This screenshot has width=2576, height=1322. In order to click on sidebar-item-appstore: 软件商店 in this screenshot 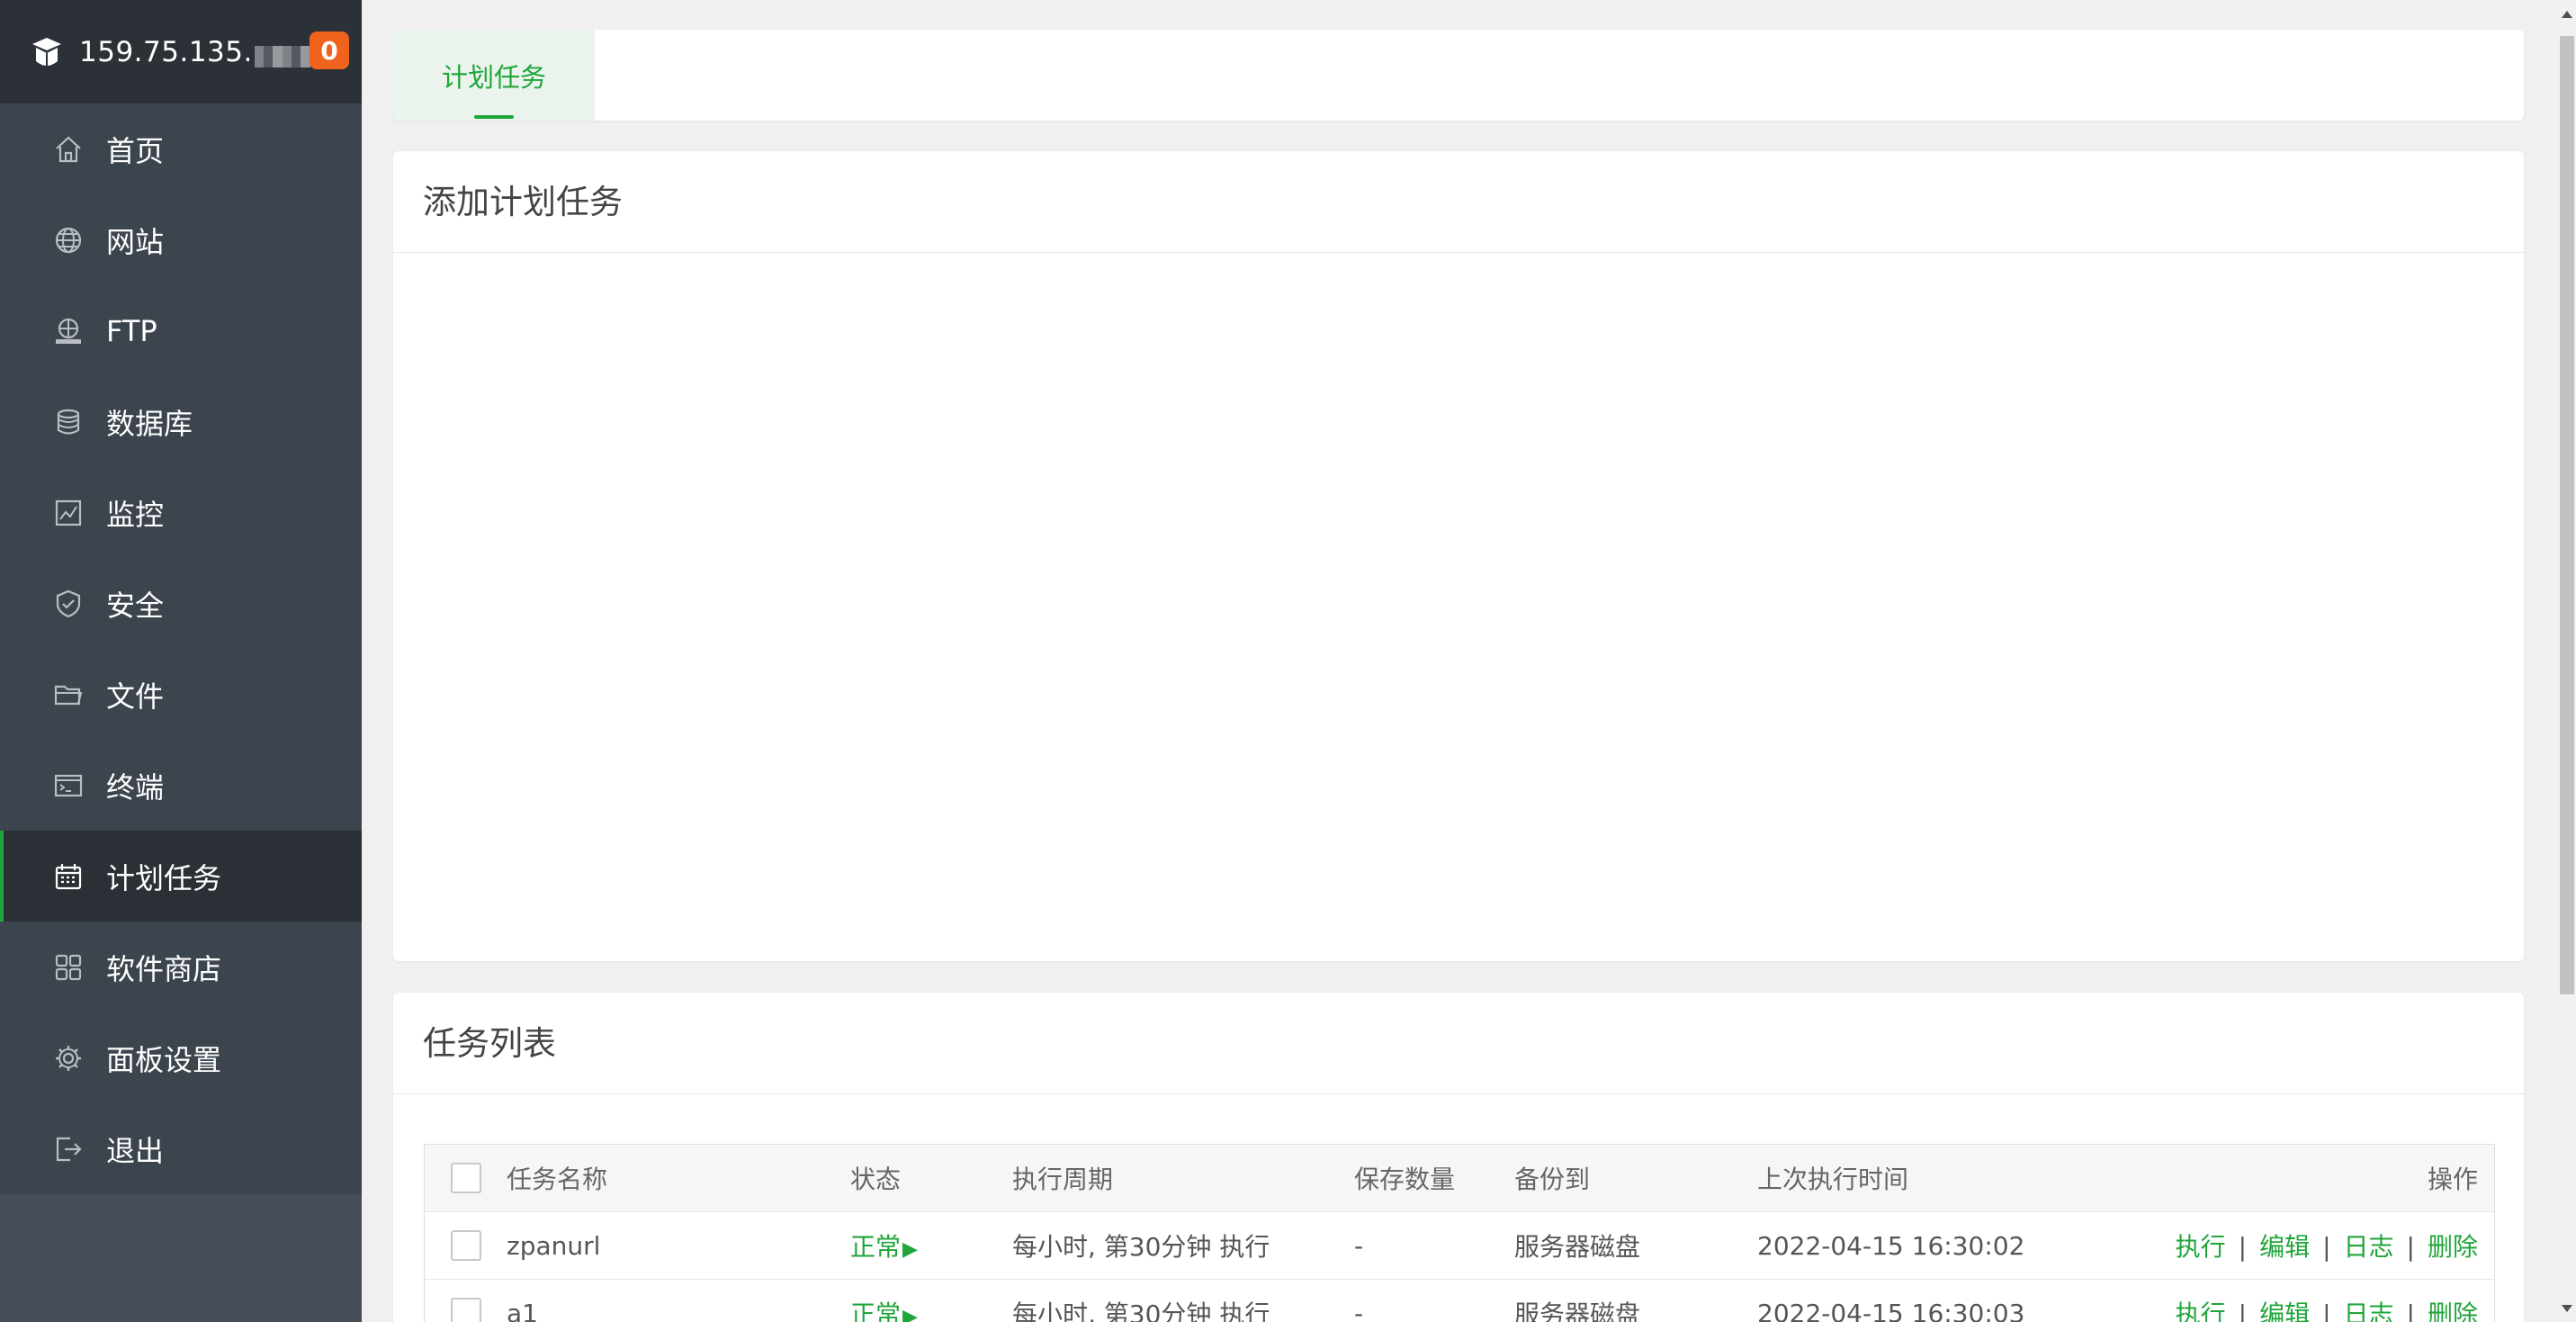, I will do `click(181, 967)`.